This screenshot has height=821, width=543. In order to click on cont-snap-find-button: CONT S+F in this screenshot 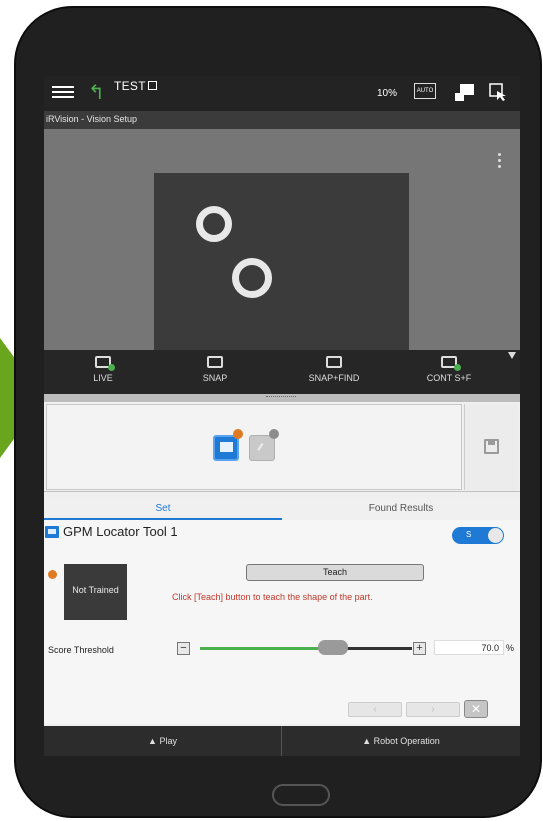, I will do `click(449, 373)`.